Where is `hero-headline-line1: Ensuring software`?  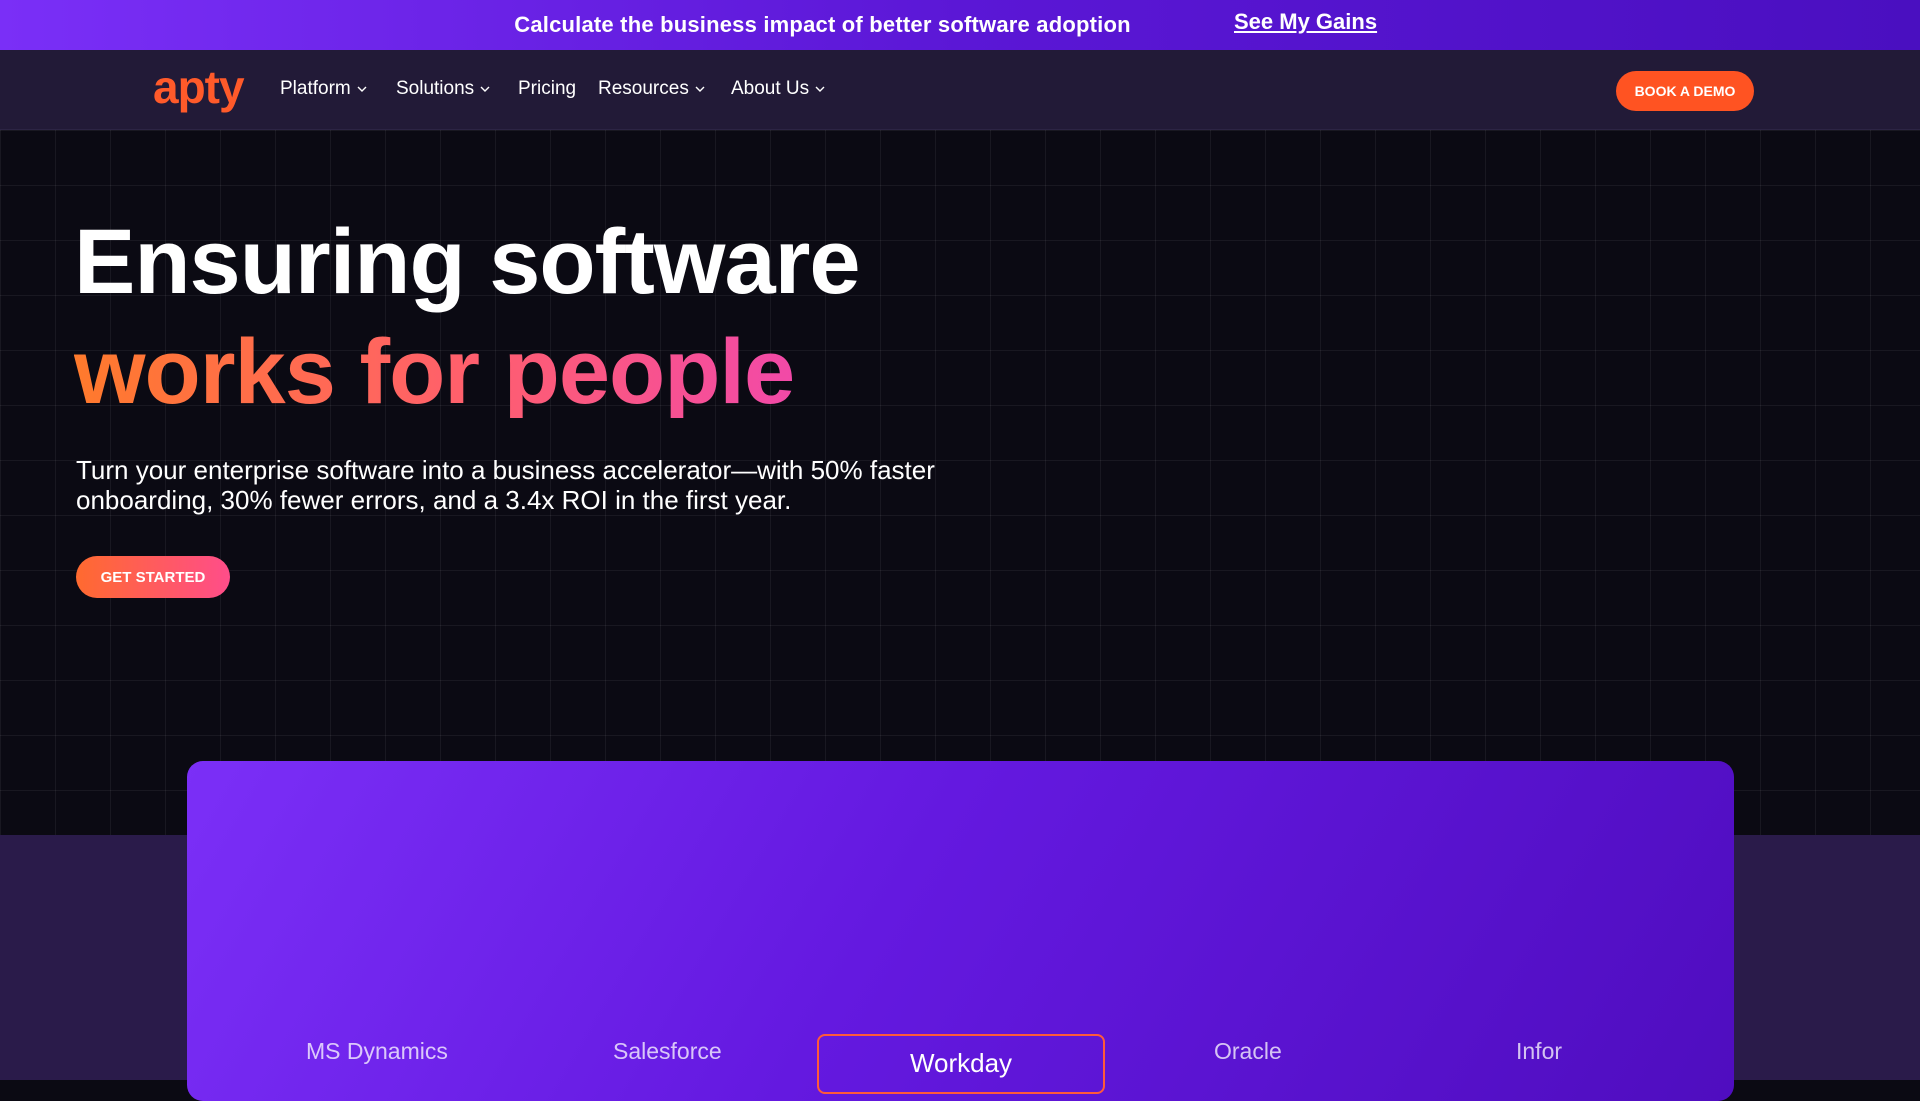 hero-headline-line1: Ensuring software is located at coordinates (467, 262).